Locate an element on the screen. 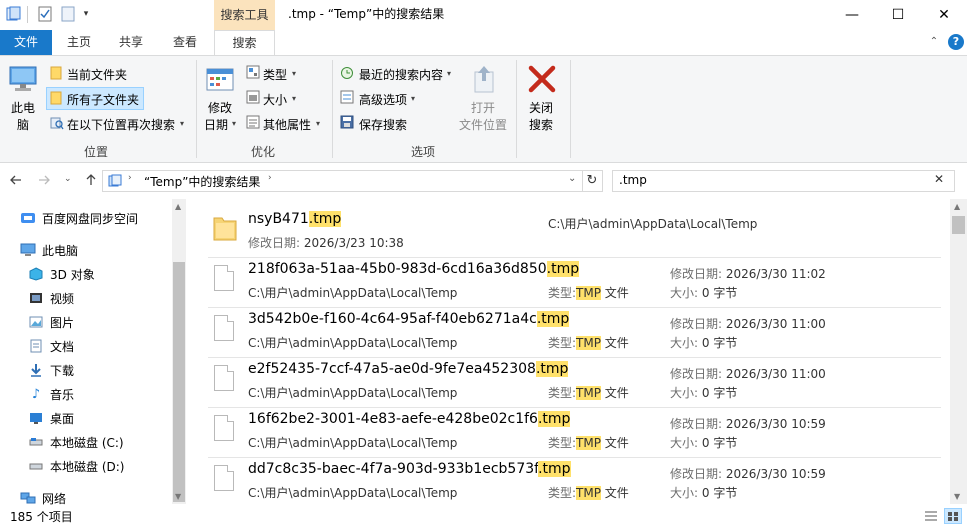 This screenshot has height=527, width=967. search-again-button: 在以下位置再次搜索 is located at coordinates (121, 124).